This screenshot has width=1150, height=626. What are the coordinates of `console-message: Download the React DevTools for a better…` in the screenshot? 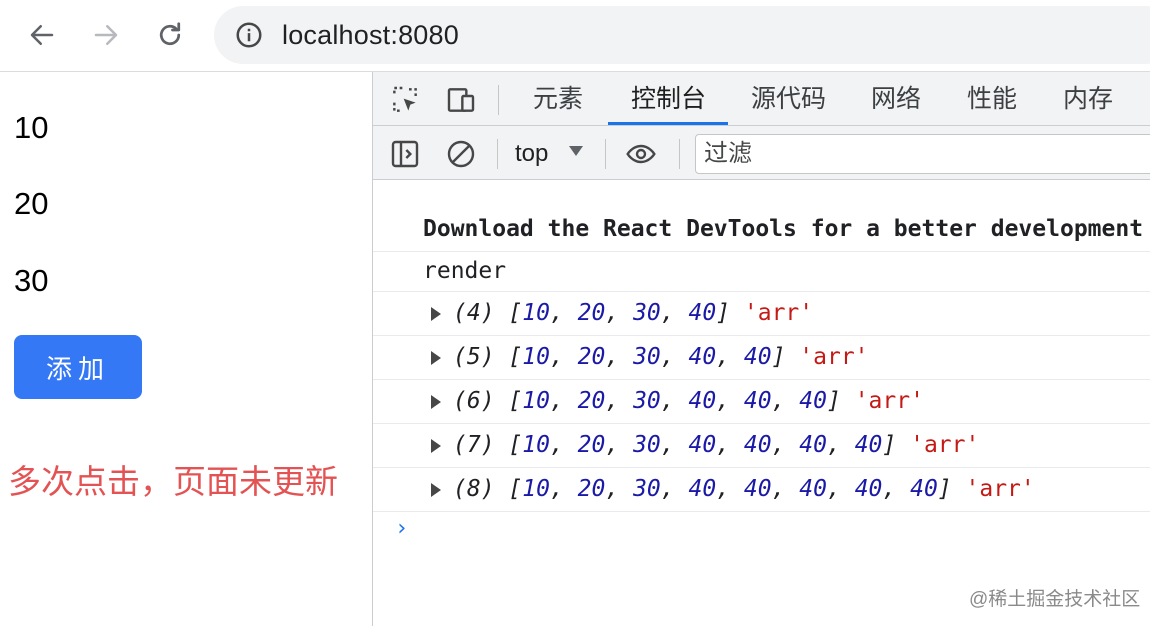 It's located at (761, 230).